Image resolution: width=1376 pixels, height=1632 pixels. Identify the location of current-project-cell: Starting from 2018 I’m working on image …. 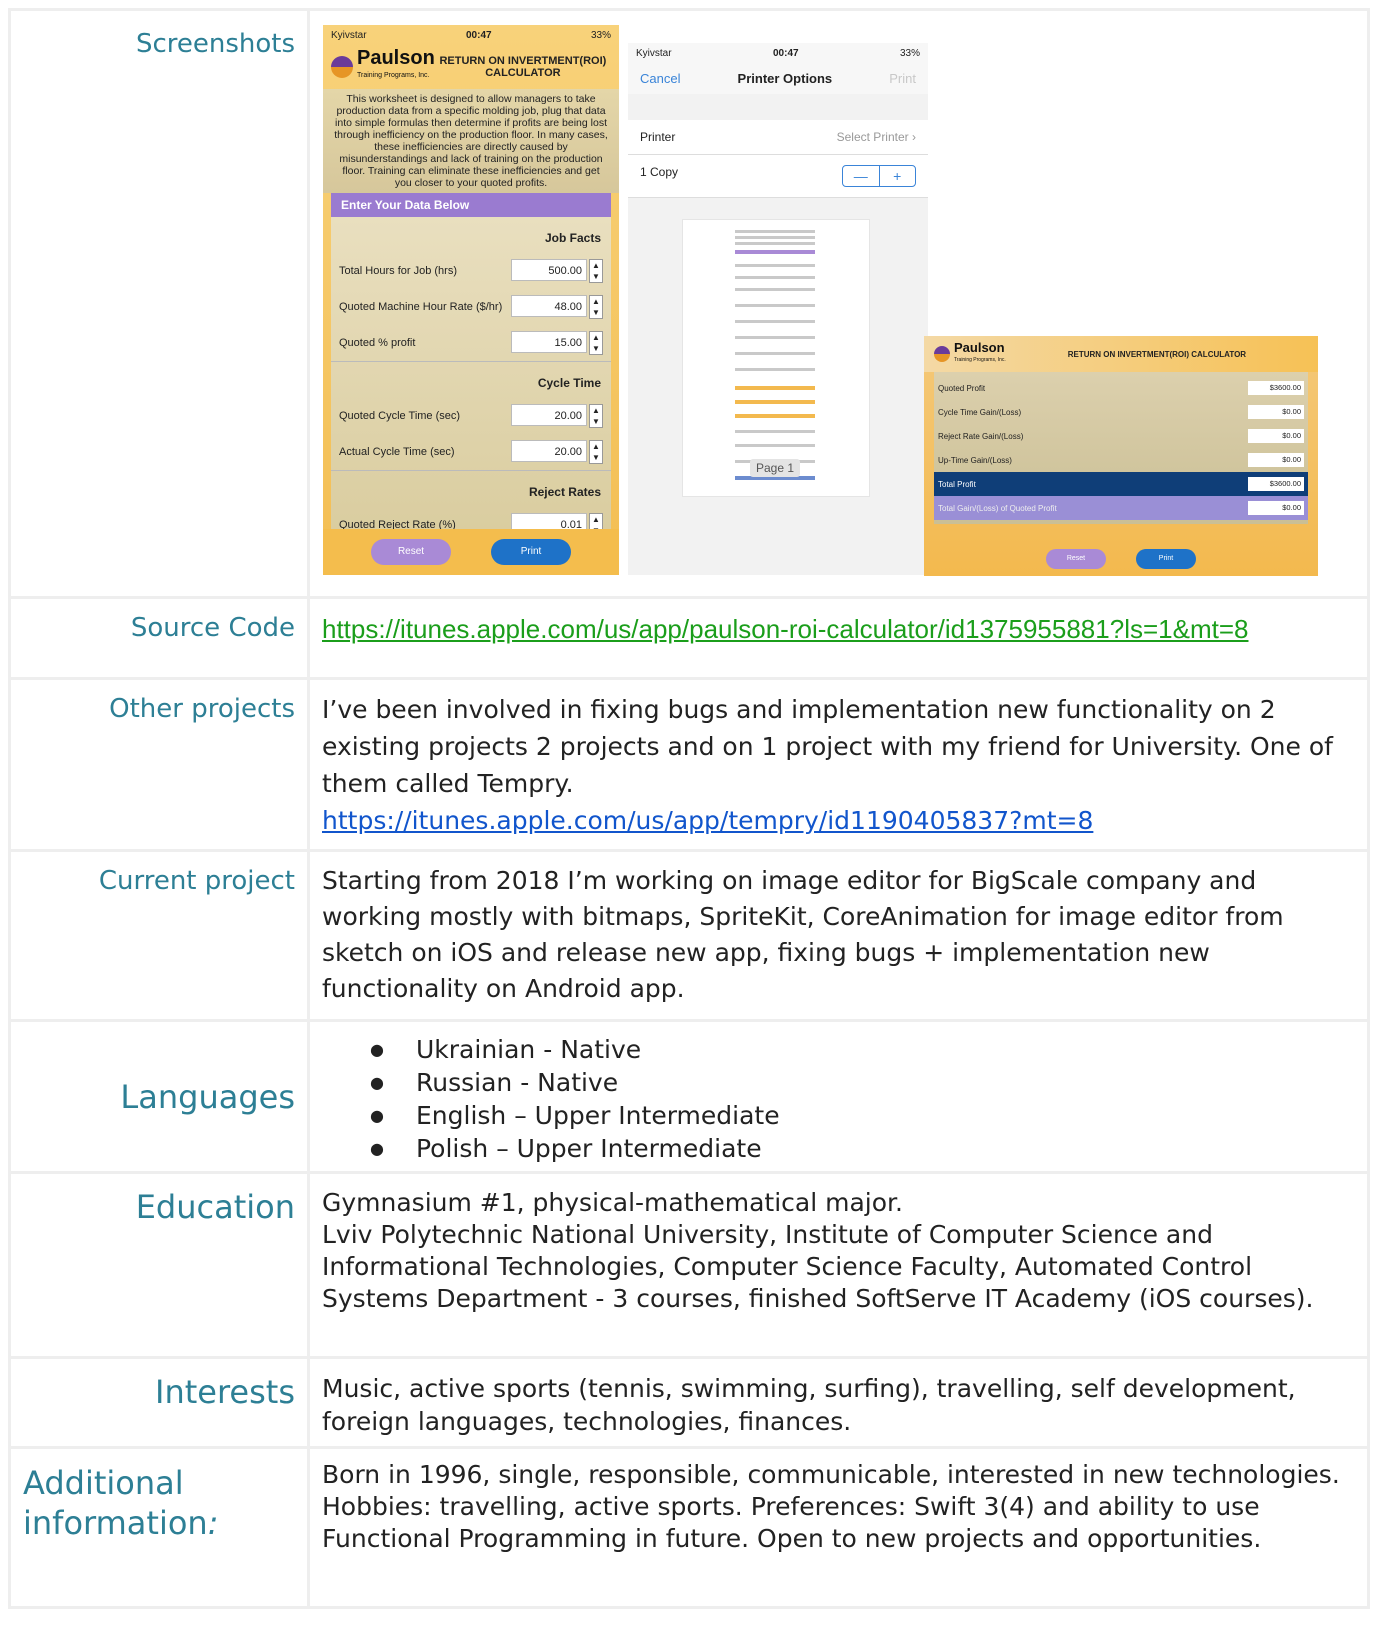
(838, 935).